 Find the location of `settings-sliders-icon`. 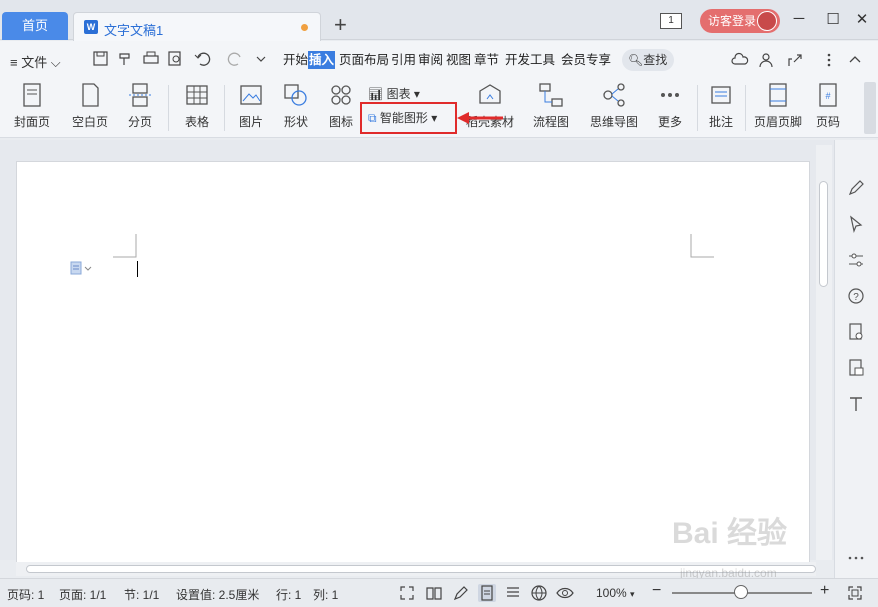

settings-sliders-icon is located at coordinates (856, 260).